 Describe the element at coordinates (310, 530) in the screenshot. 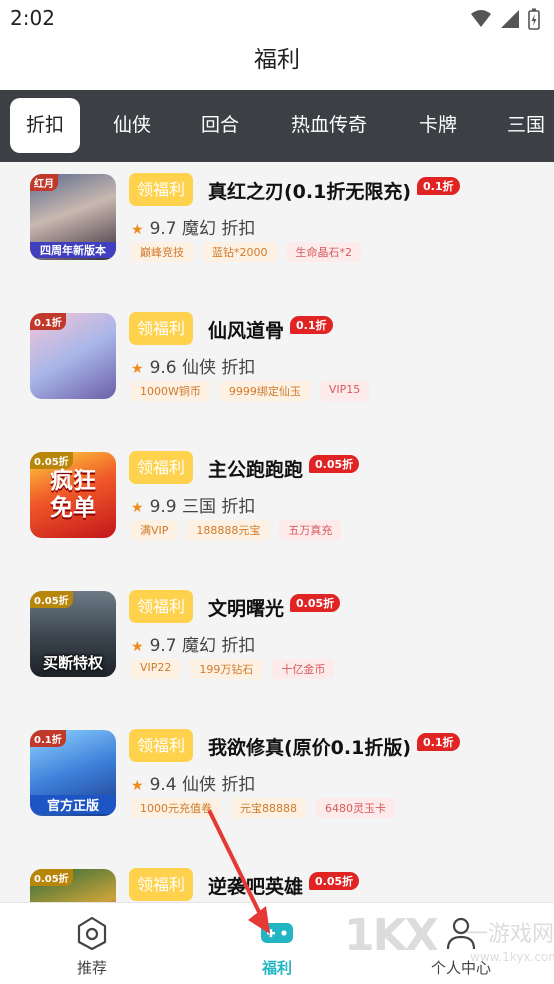

I see `tag: 五万真充` at that location.